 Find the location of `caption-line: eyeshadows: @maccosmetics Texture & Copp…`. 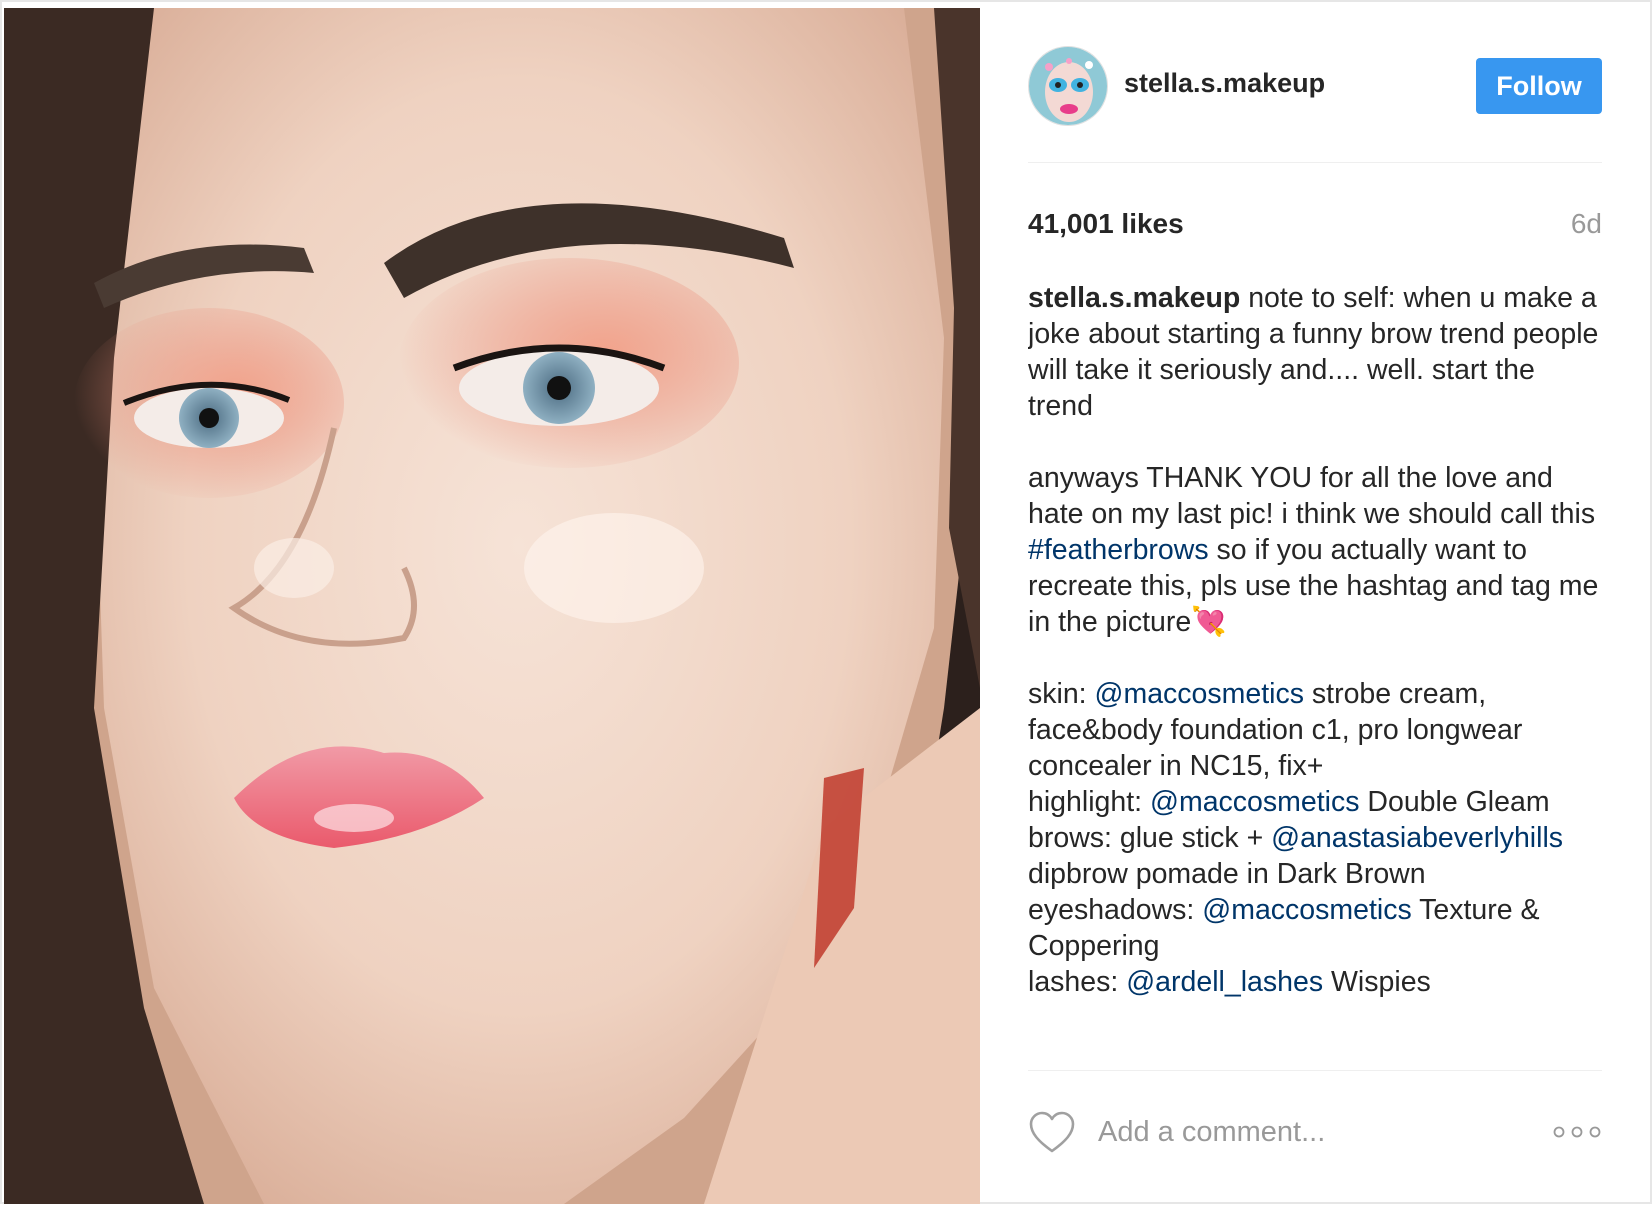

caption-line: eyeshadows: @maccosmetics Texture & Copp… is located at coordinates (1315, 928).